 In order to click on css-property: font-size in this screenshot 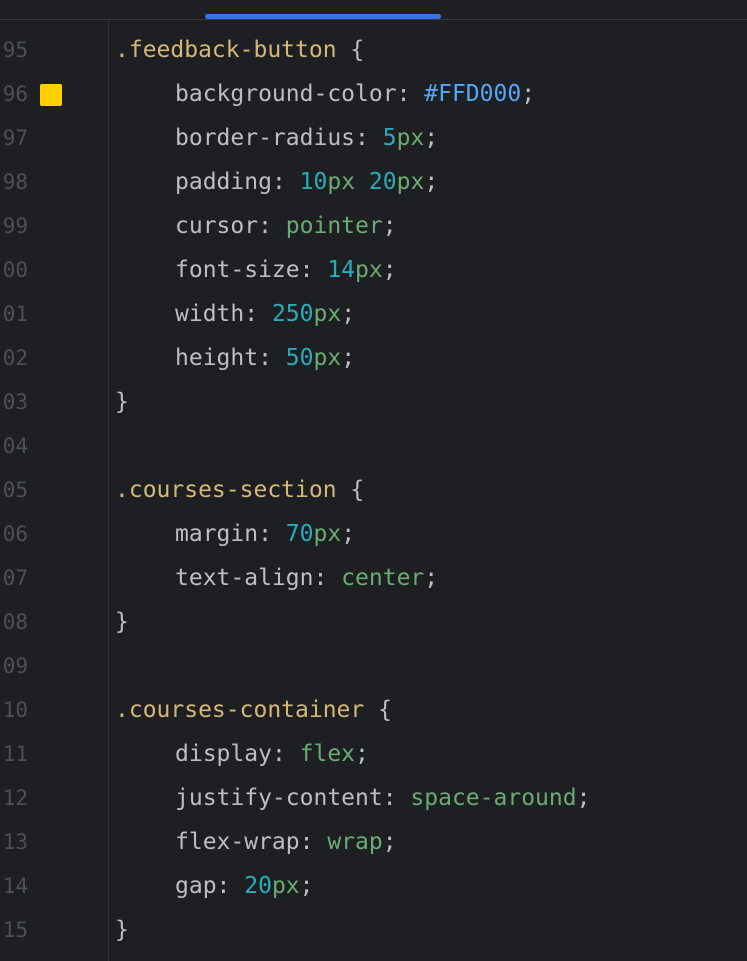, I will do `click(237, 270)`.